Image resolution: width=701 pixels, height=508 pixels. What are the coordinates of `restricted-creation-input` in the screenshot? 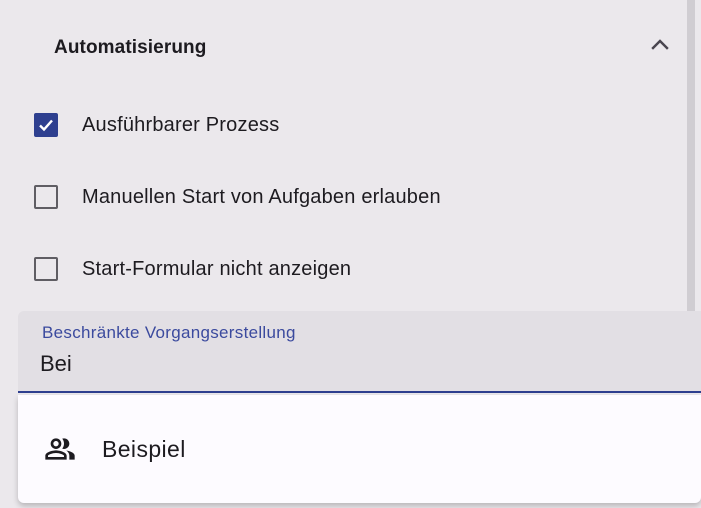 It's located at (340, 364).